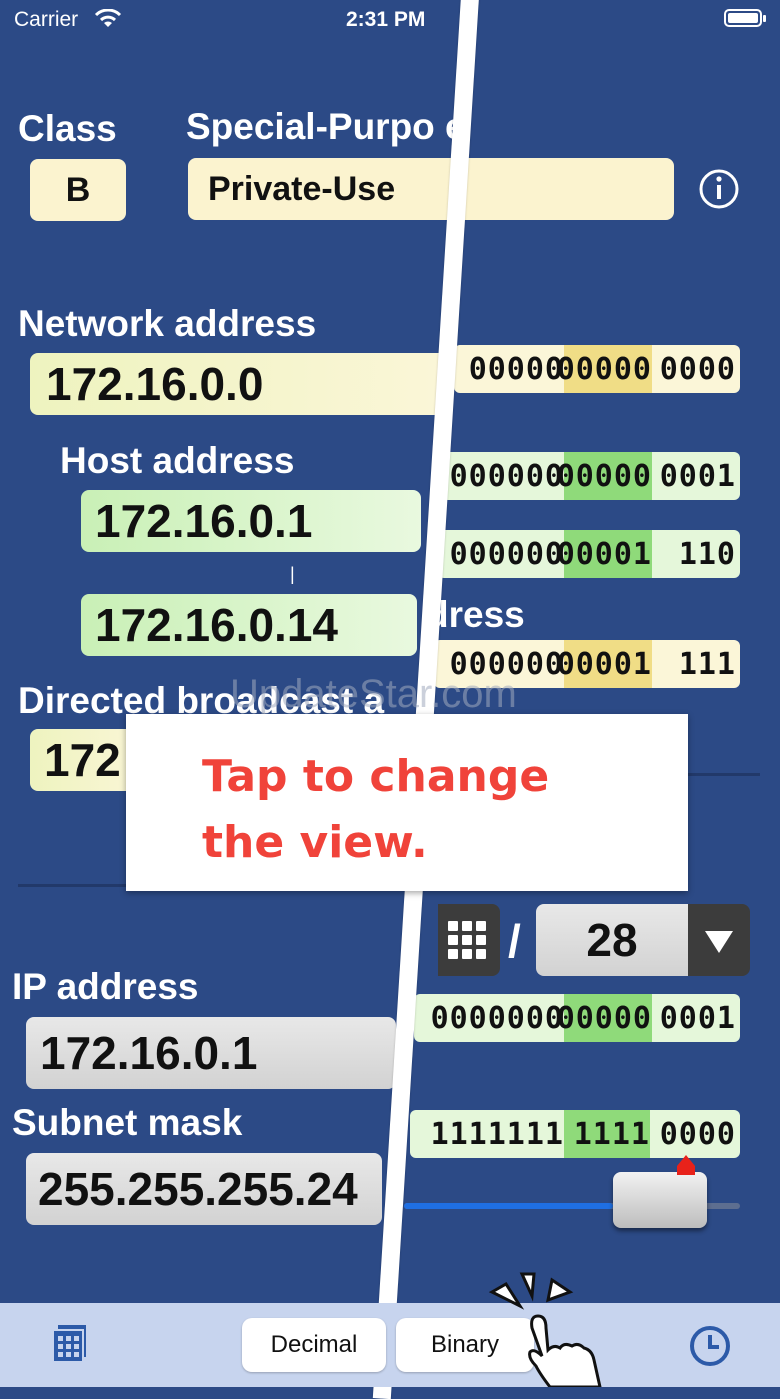  Describe the element at coordinates (719, 189) in the screenshot. I see `info-icon` at that location.